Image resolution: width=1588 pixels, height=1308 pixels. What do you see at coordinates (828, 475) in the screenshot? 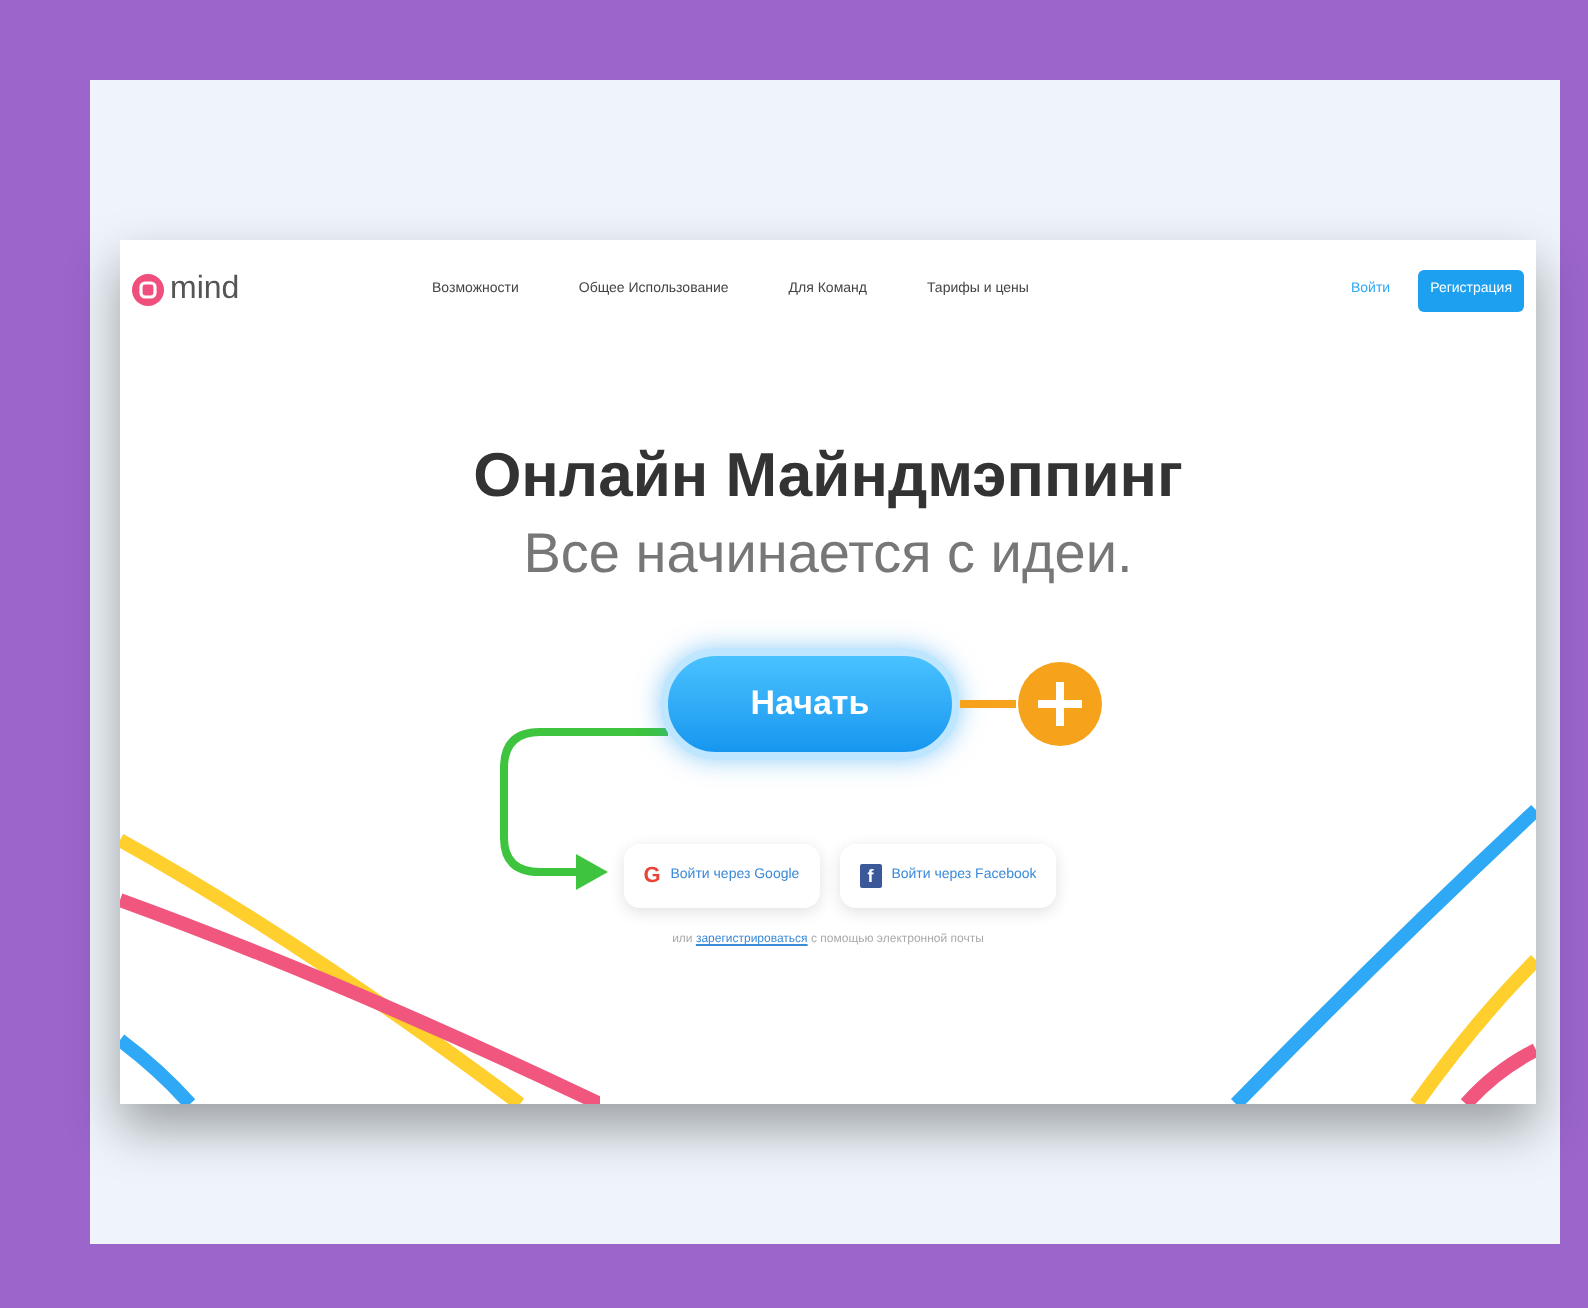
I see `hero-title: Онлайн Майндмэппинг` at bounding box center [828, 475].